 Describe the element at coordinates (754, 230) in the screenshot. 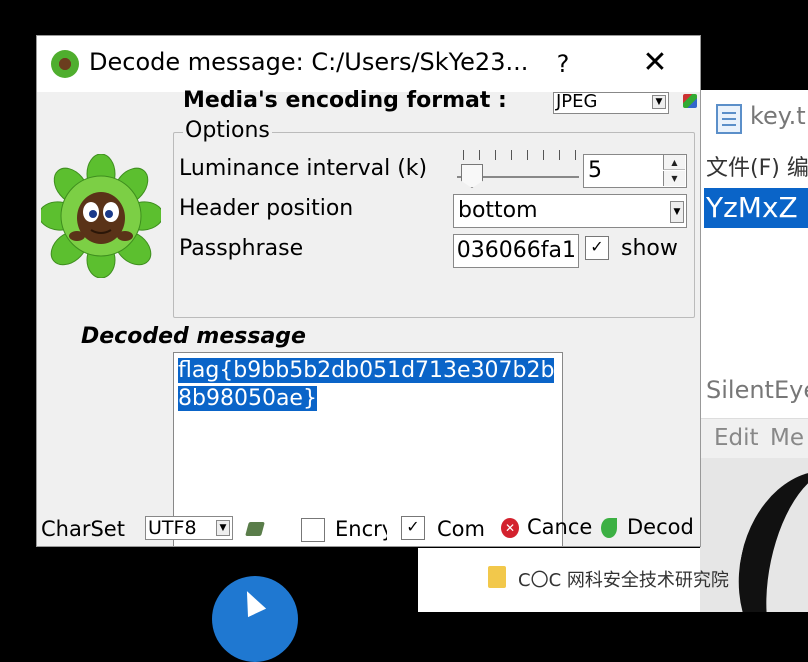

I see `background-key-window: key.t 文件(F) 编 YzMxZ` at that location.